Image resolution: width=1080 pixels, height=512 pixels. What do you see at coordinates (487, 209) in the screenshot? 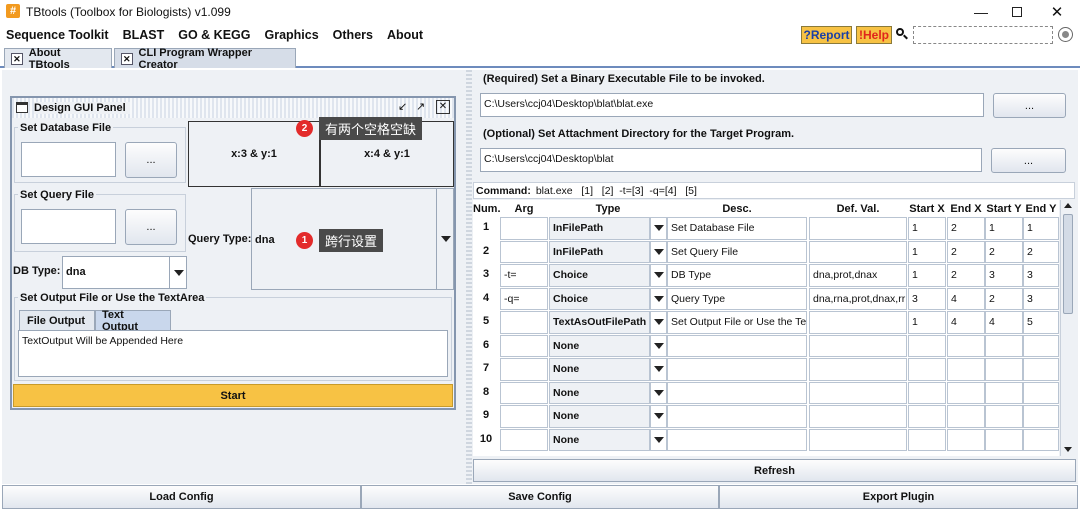
I see `table-header: Num.` at bounding box center [487, 209].